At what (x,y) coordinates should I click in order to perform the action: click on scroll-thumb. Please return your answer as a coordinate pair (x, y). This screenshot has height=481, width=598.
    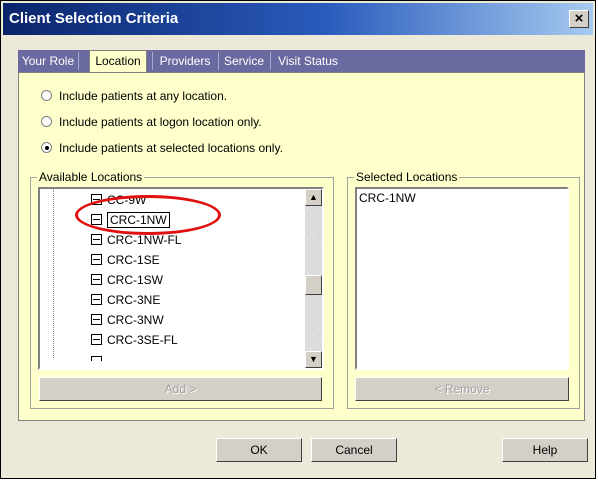
    Looking at the image, I should click on (313, 285).